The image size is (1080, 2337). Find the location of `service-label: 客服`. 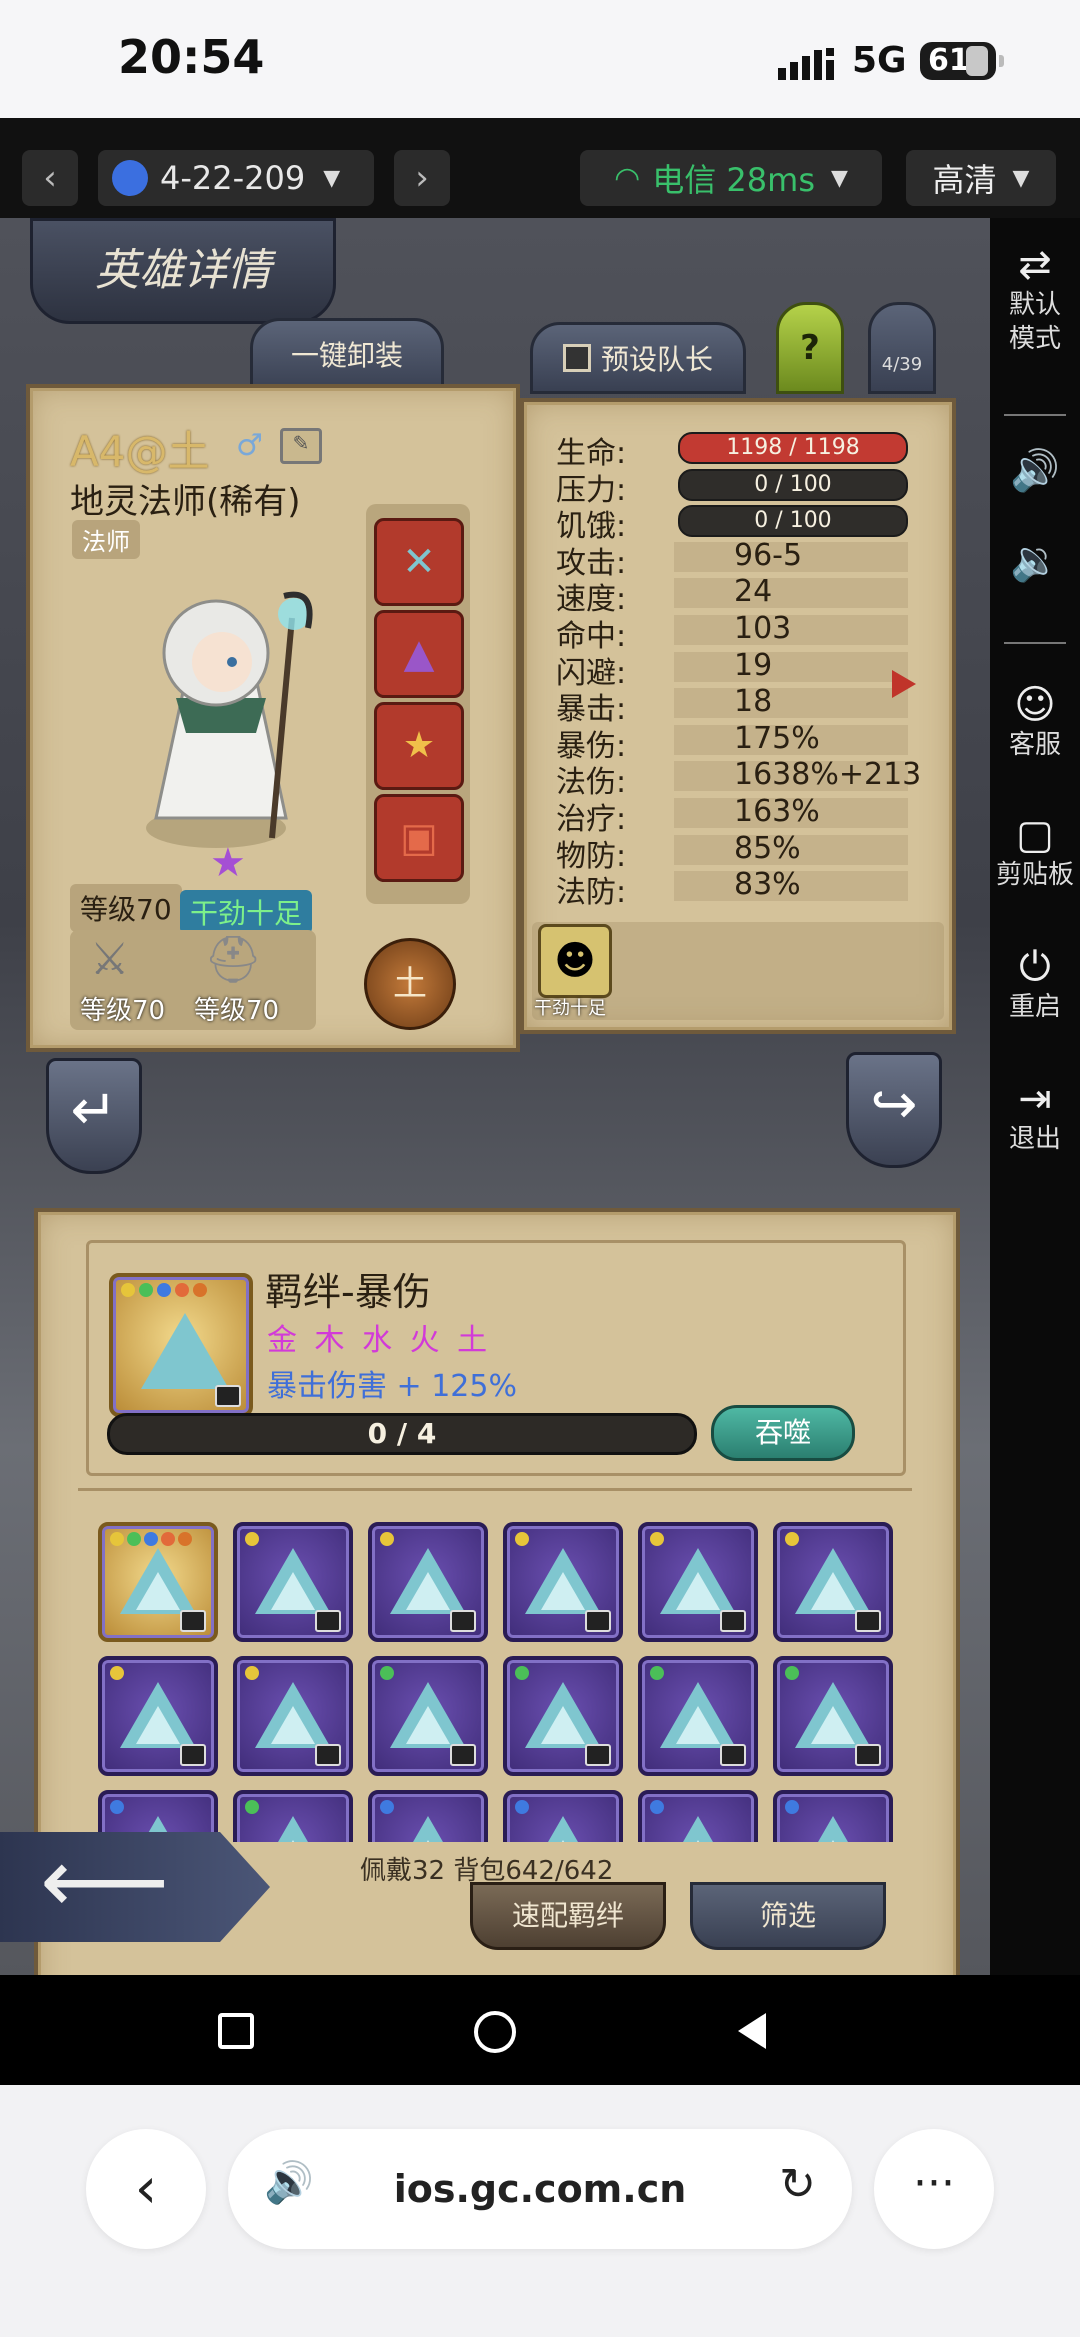

service-label: 客服 is located at coordinates (1034, 745).